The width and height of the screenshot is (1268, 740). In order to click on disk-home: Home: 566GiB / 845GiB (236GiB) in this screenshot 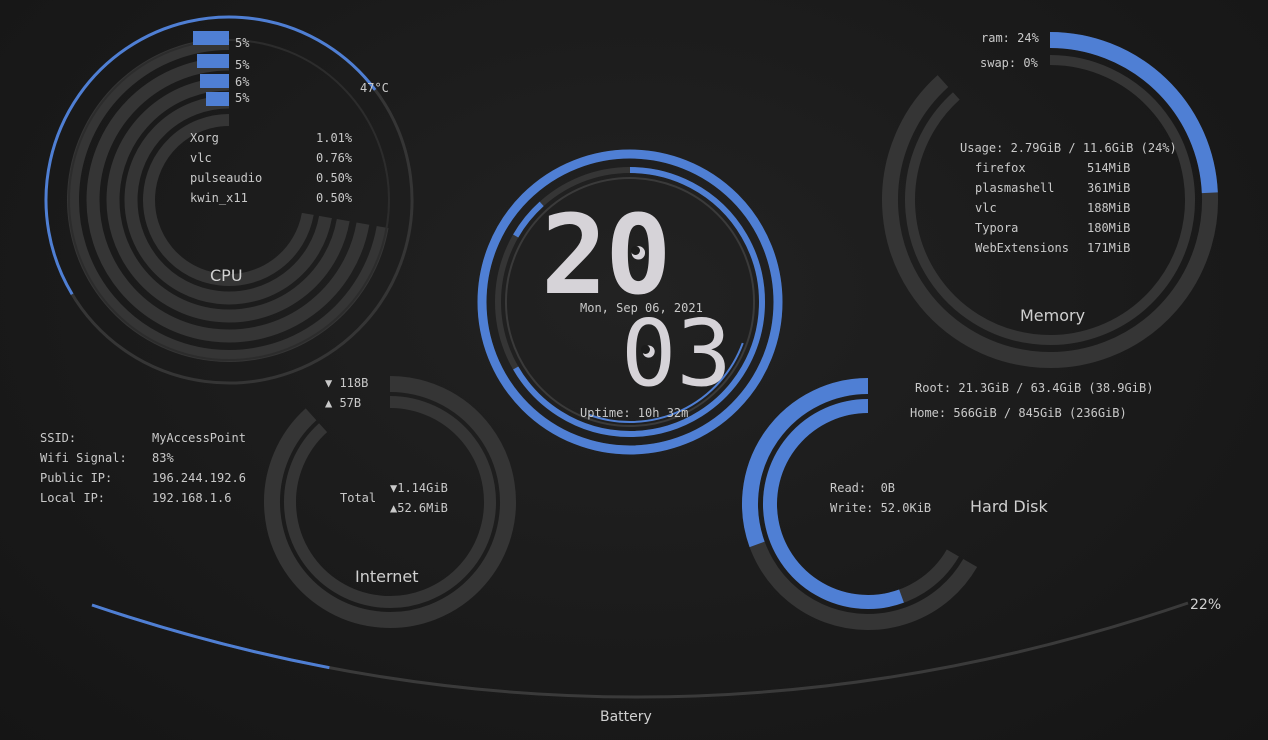, I will do `click(1018, 413)`.